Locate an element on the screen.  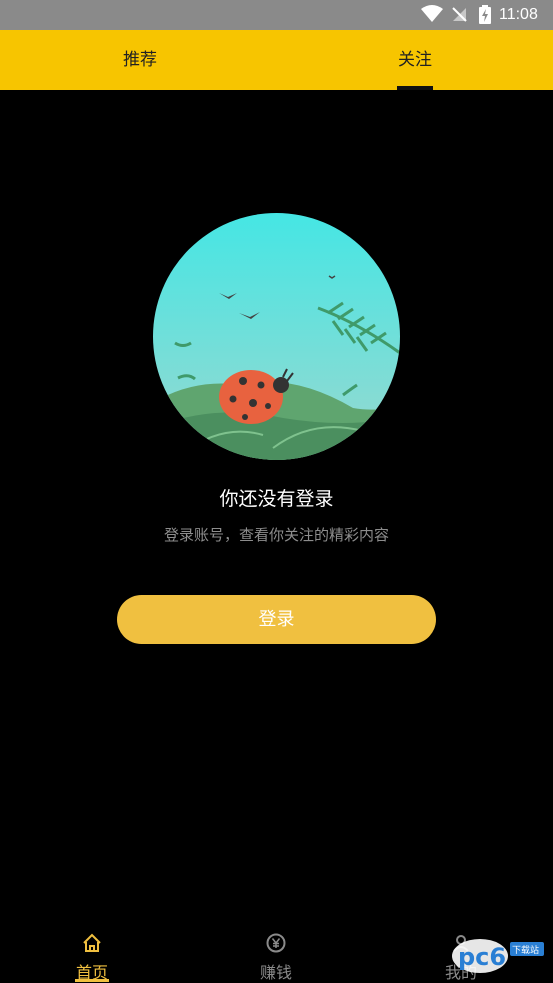
active-tab-indicator is located at coordinates (415, 88).